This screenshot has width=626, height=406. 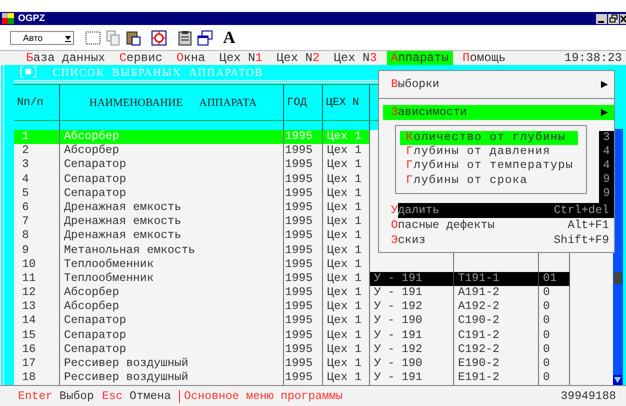 I want to click on table-cell: У - 192, so click(x=398, y=349).